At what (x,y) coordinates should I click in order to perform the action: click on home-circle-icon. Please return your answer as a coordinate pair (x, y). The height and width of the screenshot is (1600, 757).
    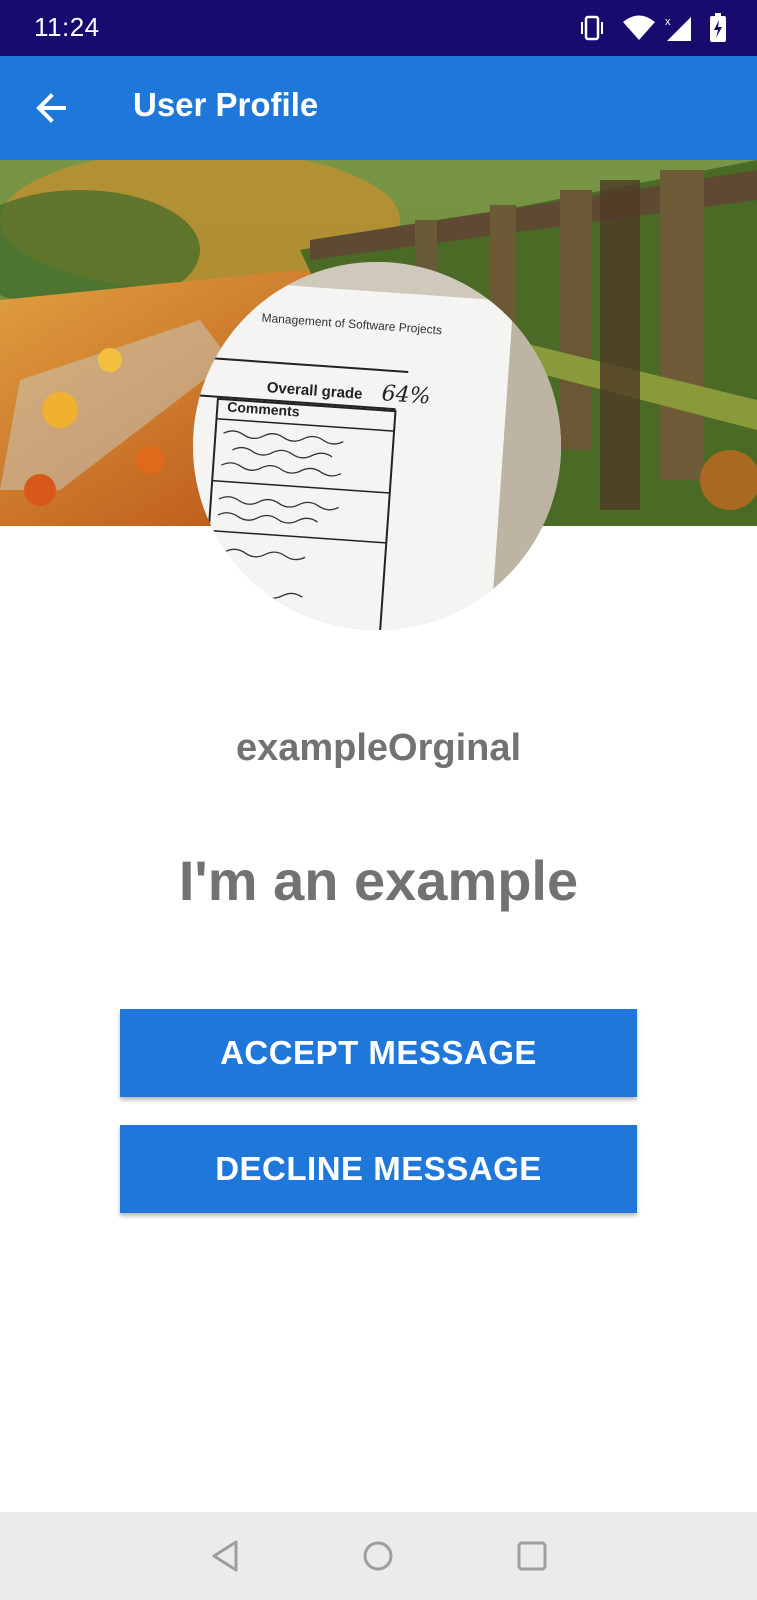
    Looking at the image, I should click on (378, 1556).